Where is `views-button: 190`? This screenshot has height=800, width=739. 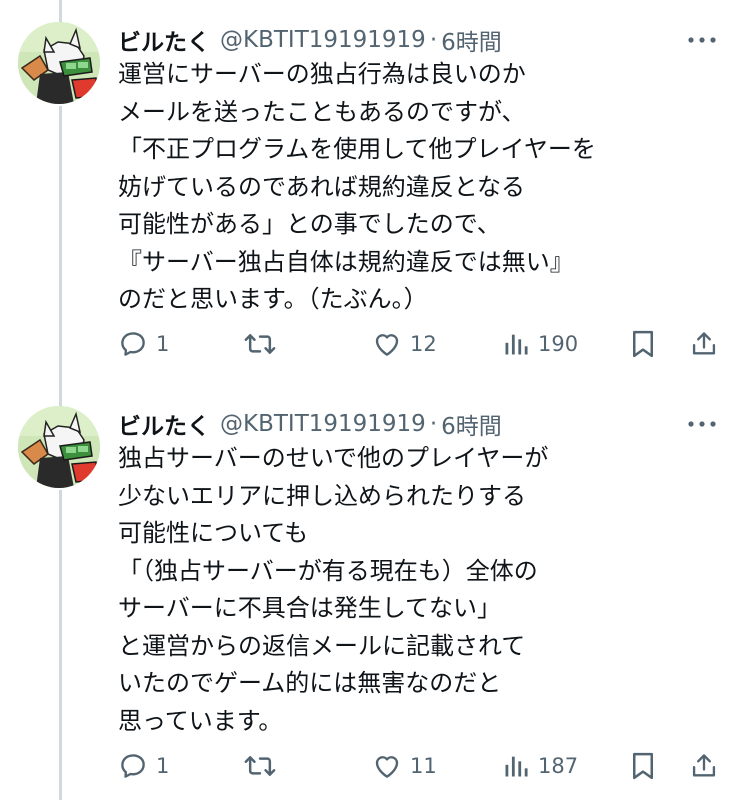
views-button: 190 is located at coordinates (540, 344).